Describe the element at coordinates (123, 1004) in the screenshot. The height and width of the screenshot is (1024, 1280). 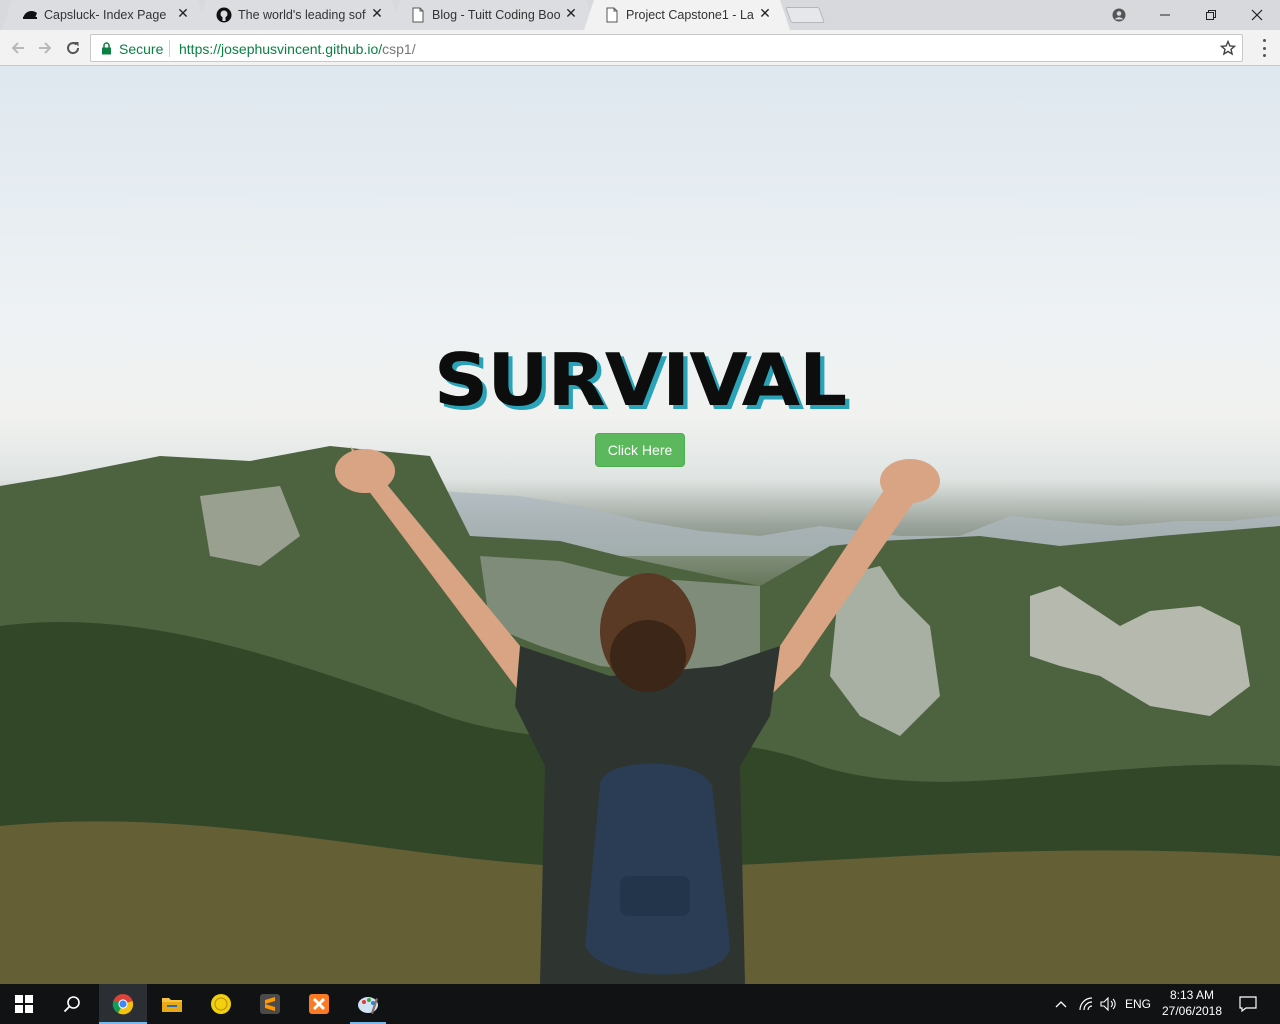
I see `chrome-icon` at that location.